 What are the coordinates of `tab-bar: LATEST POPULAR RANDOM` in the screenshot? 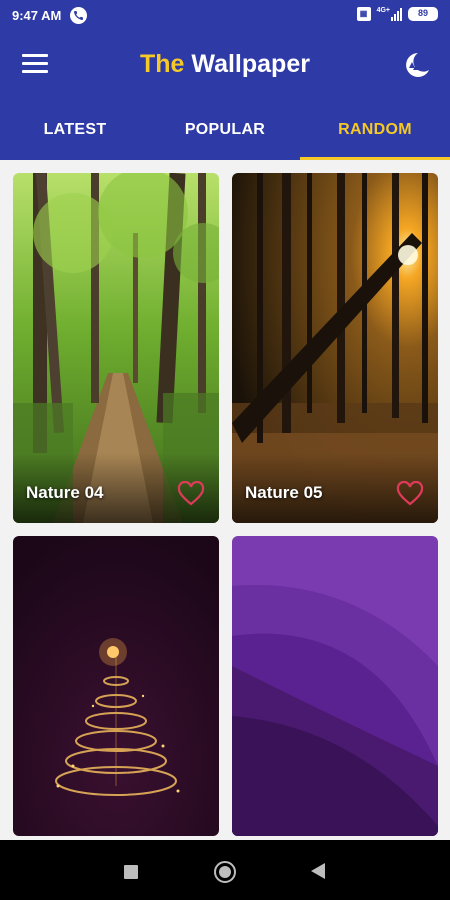 It's located at (225, 130).